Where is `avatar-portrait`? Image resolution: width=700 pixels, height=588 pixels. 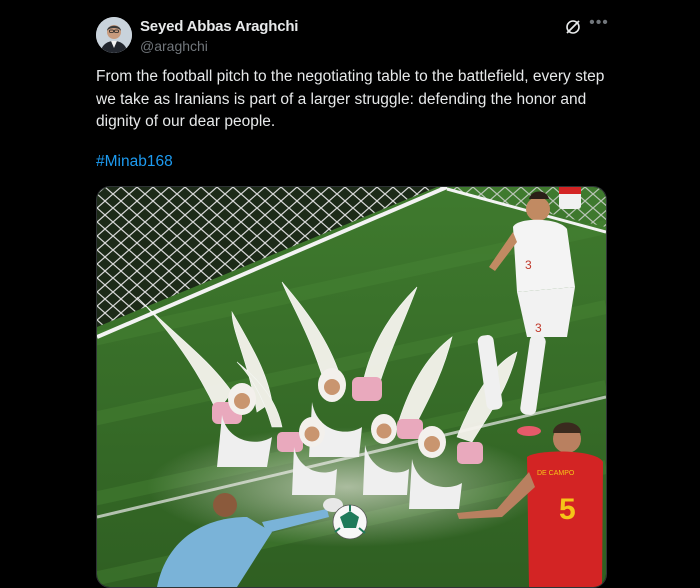 avatar-portrait is located at coordinates (114, 35).